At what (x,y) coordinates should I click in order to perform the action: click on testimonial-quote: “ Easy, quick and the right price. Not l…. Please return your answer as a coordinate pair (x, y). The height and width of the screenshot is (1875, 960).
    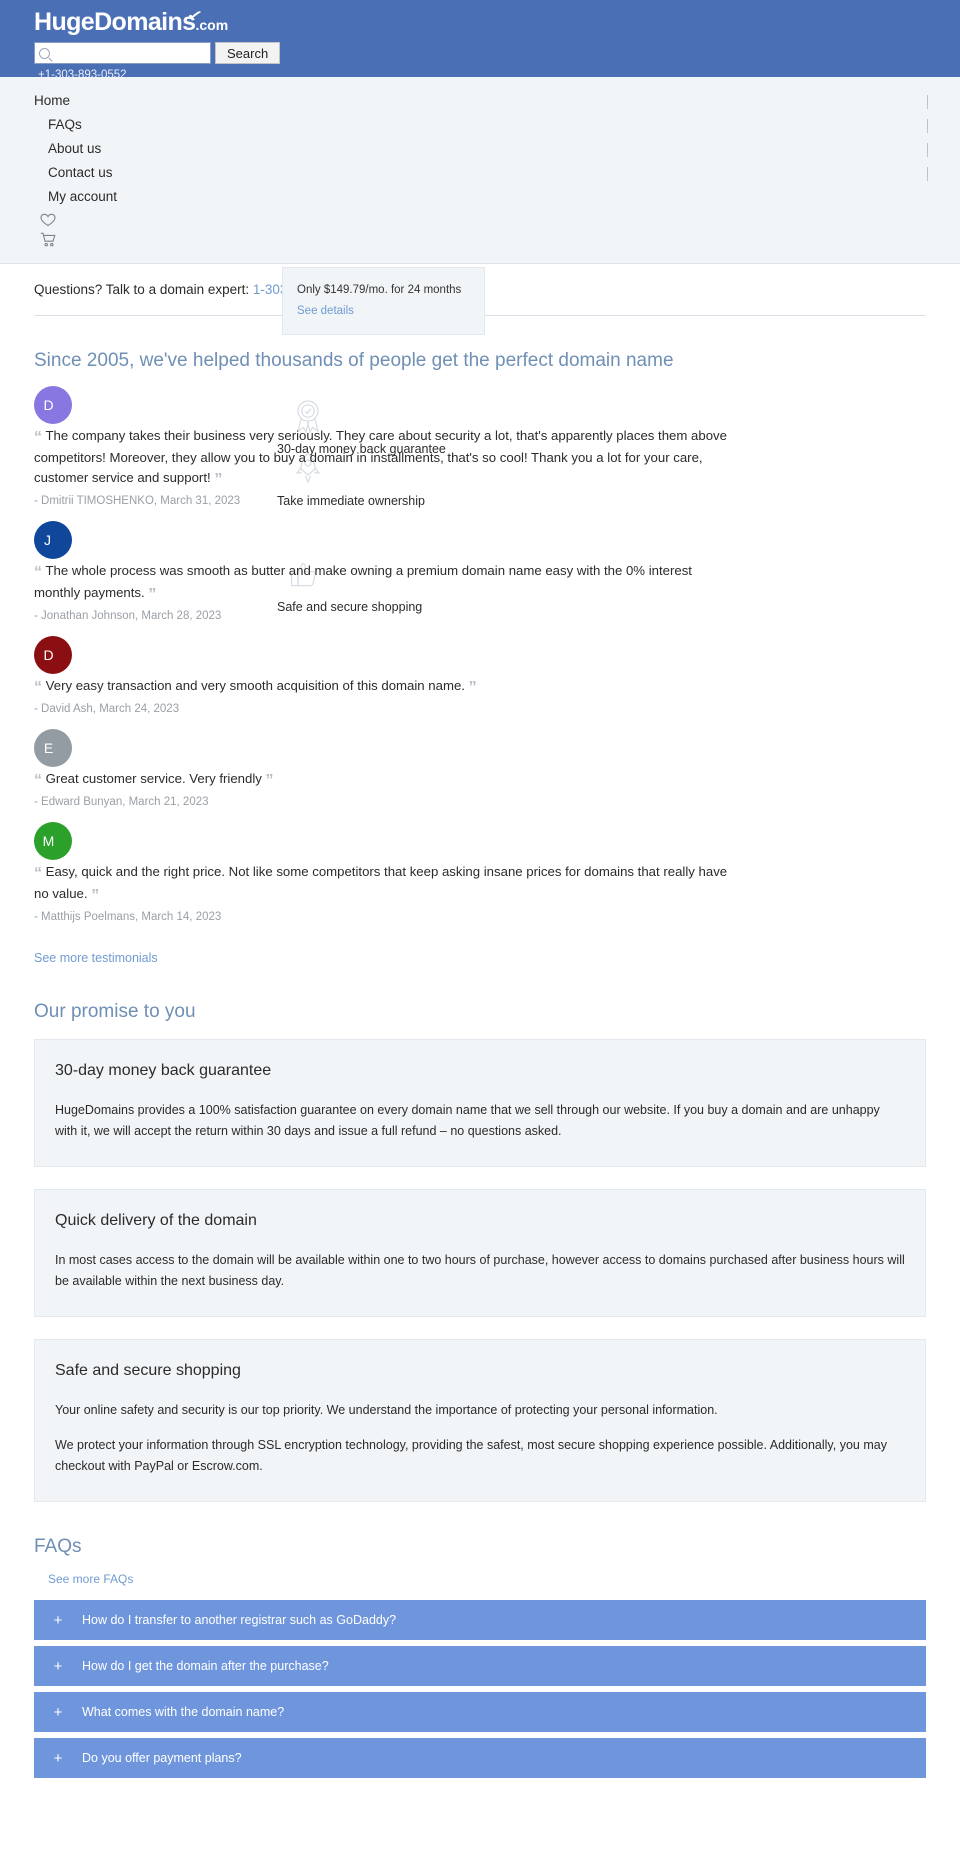
    Looking at the image, I should click on (399, 884).